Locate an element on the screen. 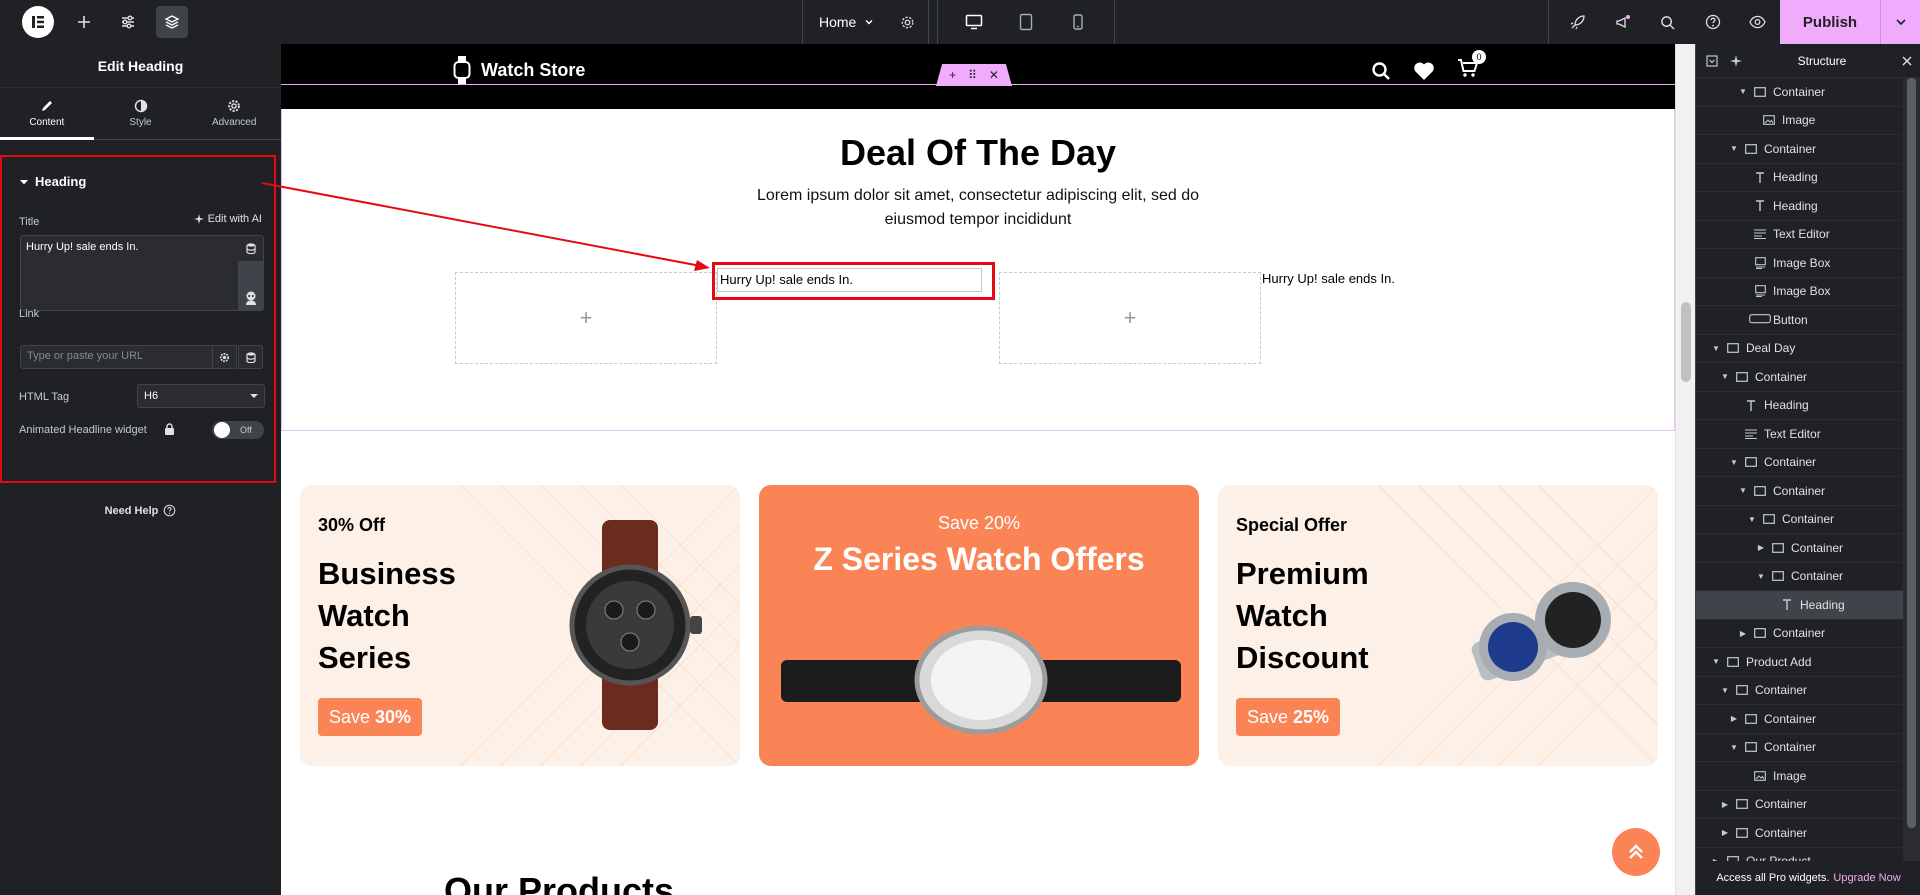  help-icon is located at coordinates (1712, 22).